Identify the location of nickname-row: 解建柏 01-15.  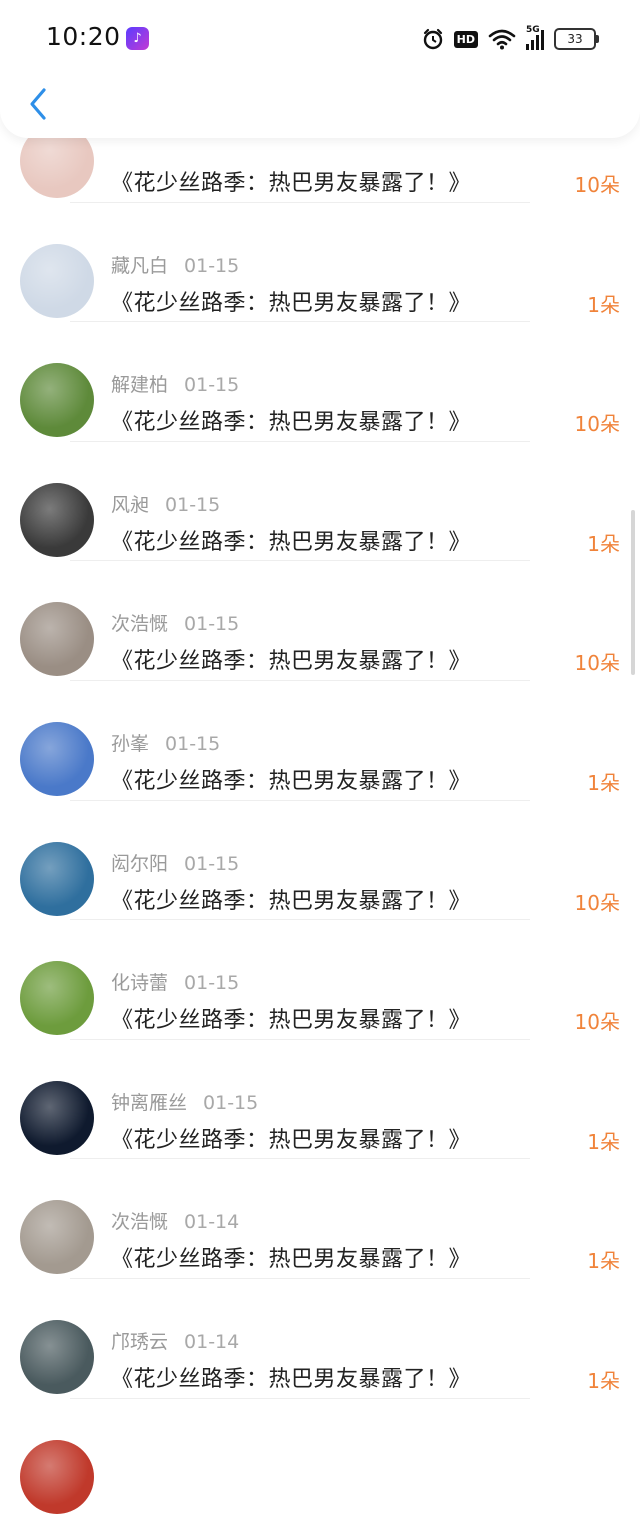
(175, 383).